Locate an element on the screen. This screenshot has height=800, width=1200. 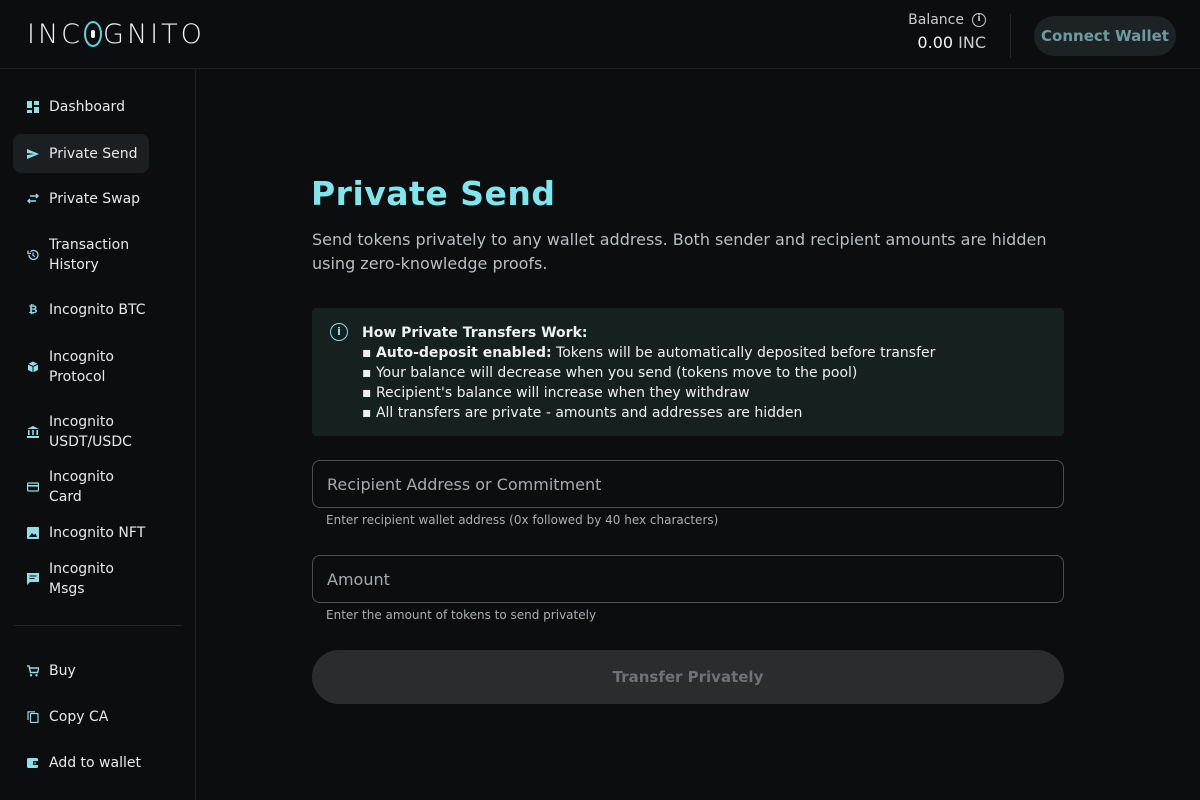
sidebar-item-private-swap: Private Swap is located at coordinates (81, 199).